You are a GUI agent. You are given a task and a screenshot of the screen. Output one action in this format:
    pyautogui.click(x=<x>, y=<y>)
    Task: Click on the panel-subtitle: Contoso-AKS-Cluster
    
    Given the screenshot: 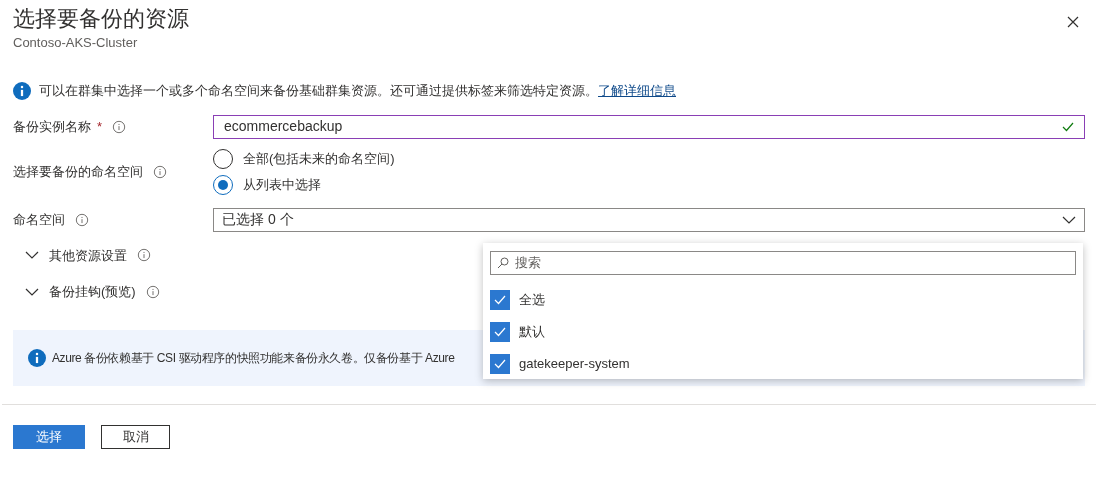 What is the action you would take?
    pyautogui.click(x=76, y=43)
    